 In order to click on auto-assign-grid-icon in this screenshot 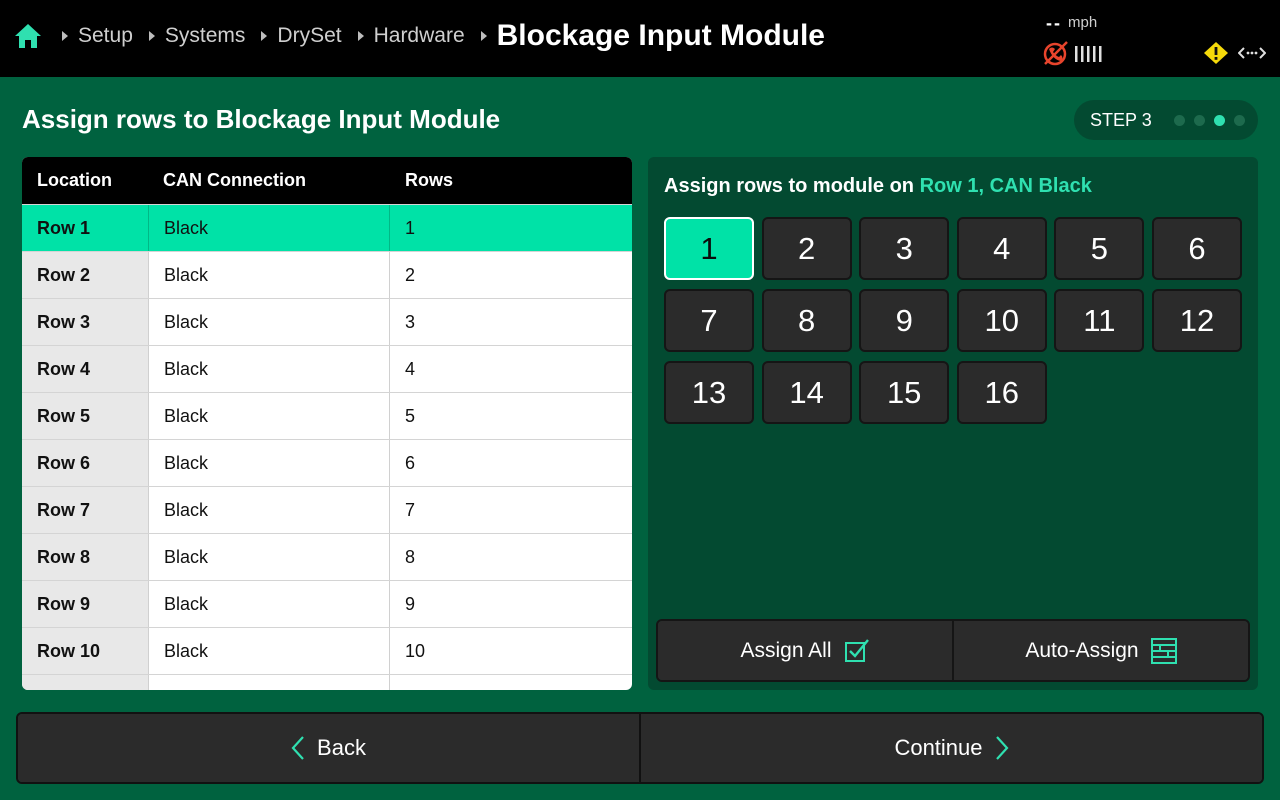, I will do `click(1163, 650)`.